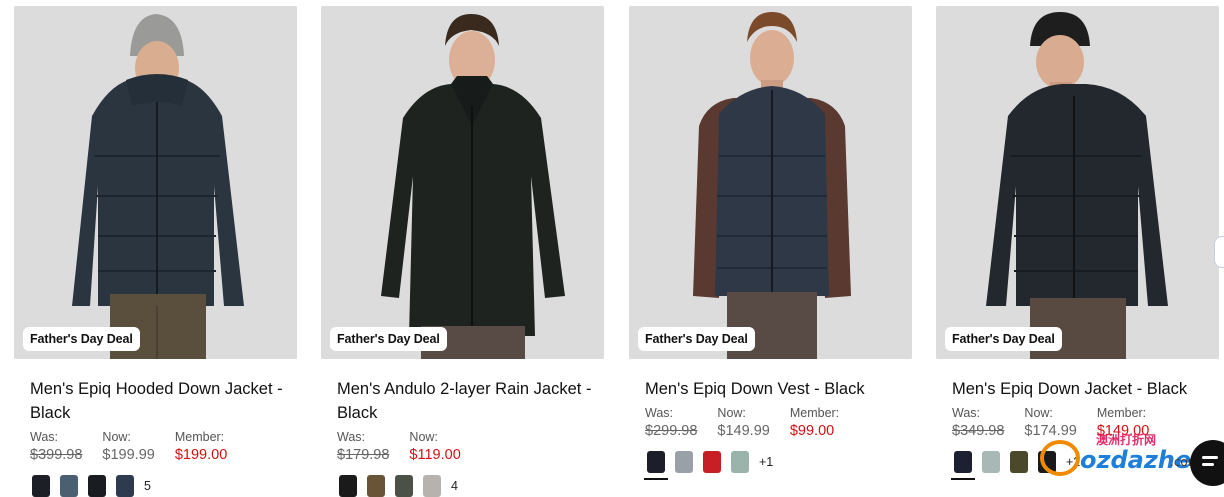 The width and height of the screenshot is (1224, 497). I want to click on product-title: Men's Andulo 2-layer Rain Jacket - Black, so click(464, 401).